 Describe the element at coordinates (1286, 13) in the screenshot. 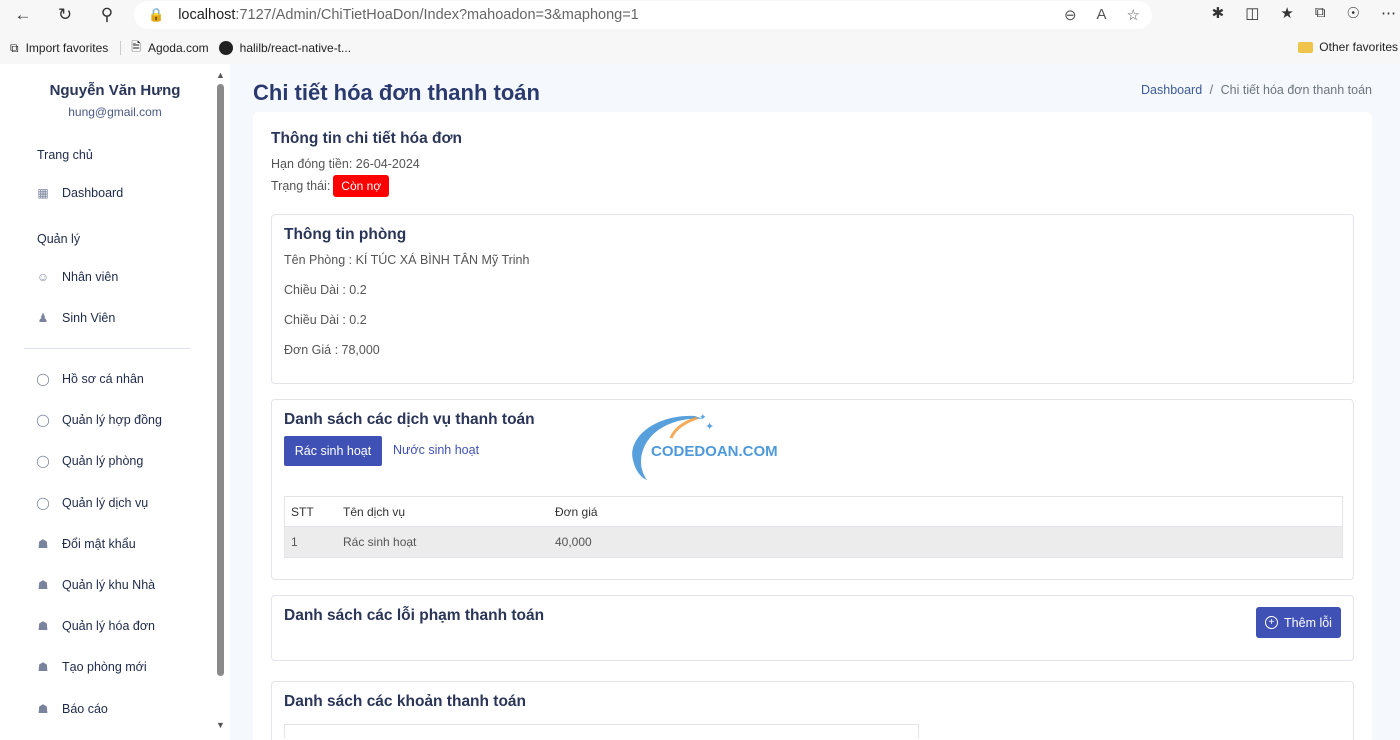

I see `favorites-icon: ★` at that location.